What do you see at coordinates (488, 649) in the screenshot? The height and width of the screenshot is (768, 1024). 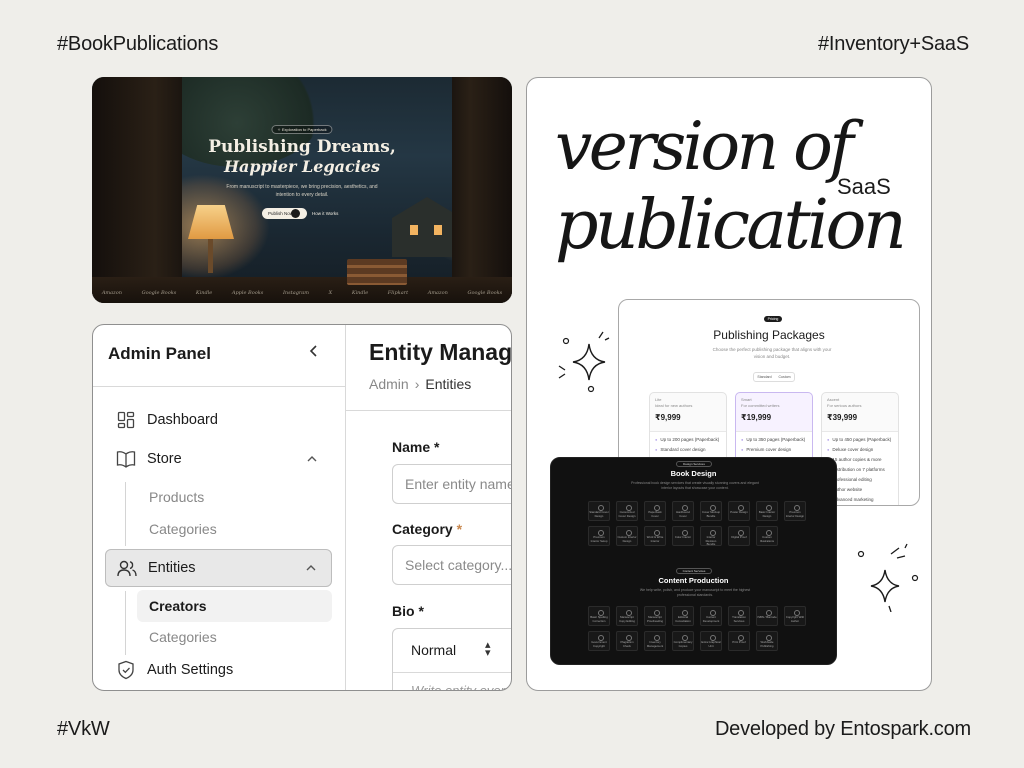 I see `select-arrows-icon: ▴ ▾` at bounding box center [488, 649].